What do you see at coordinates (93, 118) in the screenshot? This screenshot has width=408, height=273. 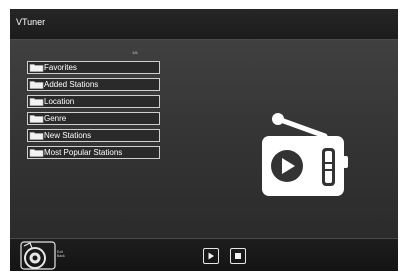 I see `menu-item-genre: Genre` at bounding box center [93, 118].